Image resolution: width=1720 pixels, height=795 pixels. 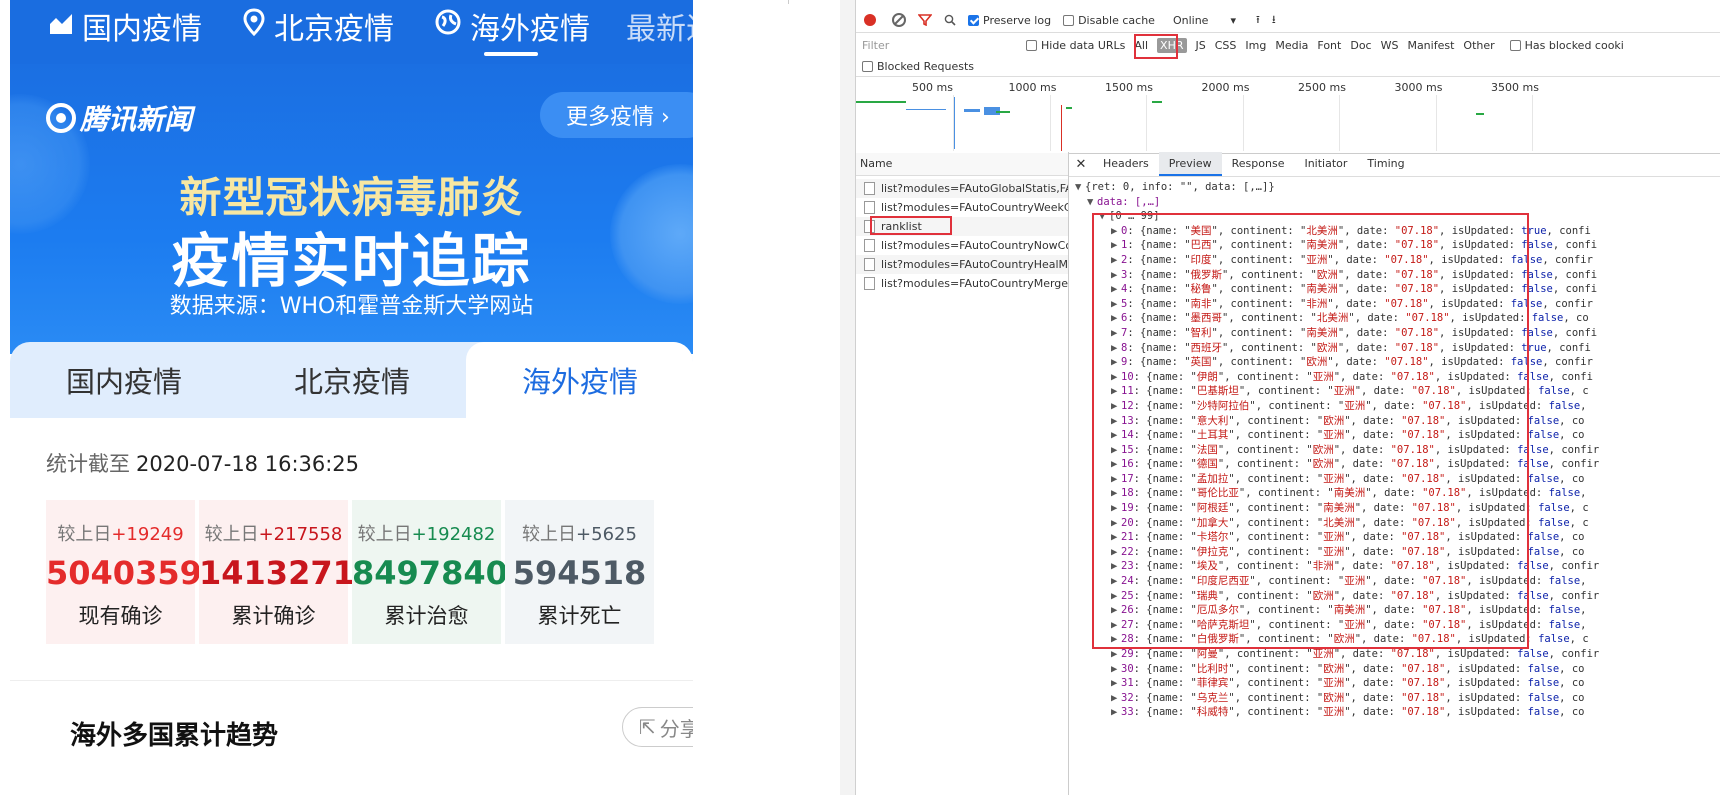 What do you see at coordinates (1190, 164) in the screenshot?
I see `tab-preview: Preview` at bounding box center [1190, 164].